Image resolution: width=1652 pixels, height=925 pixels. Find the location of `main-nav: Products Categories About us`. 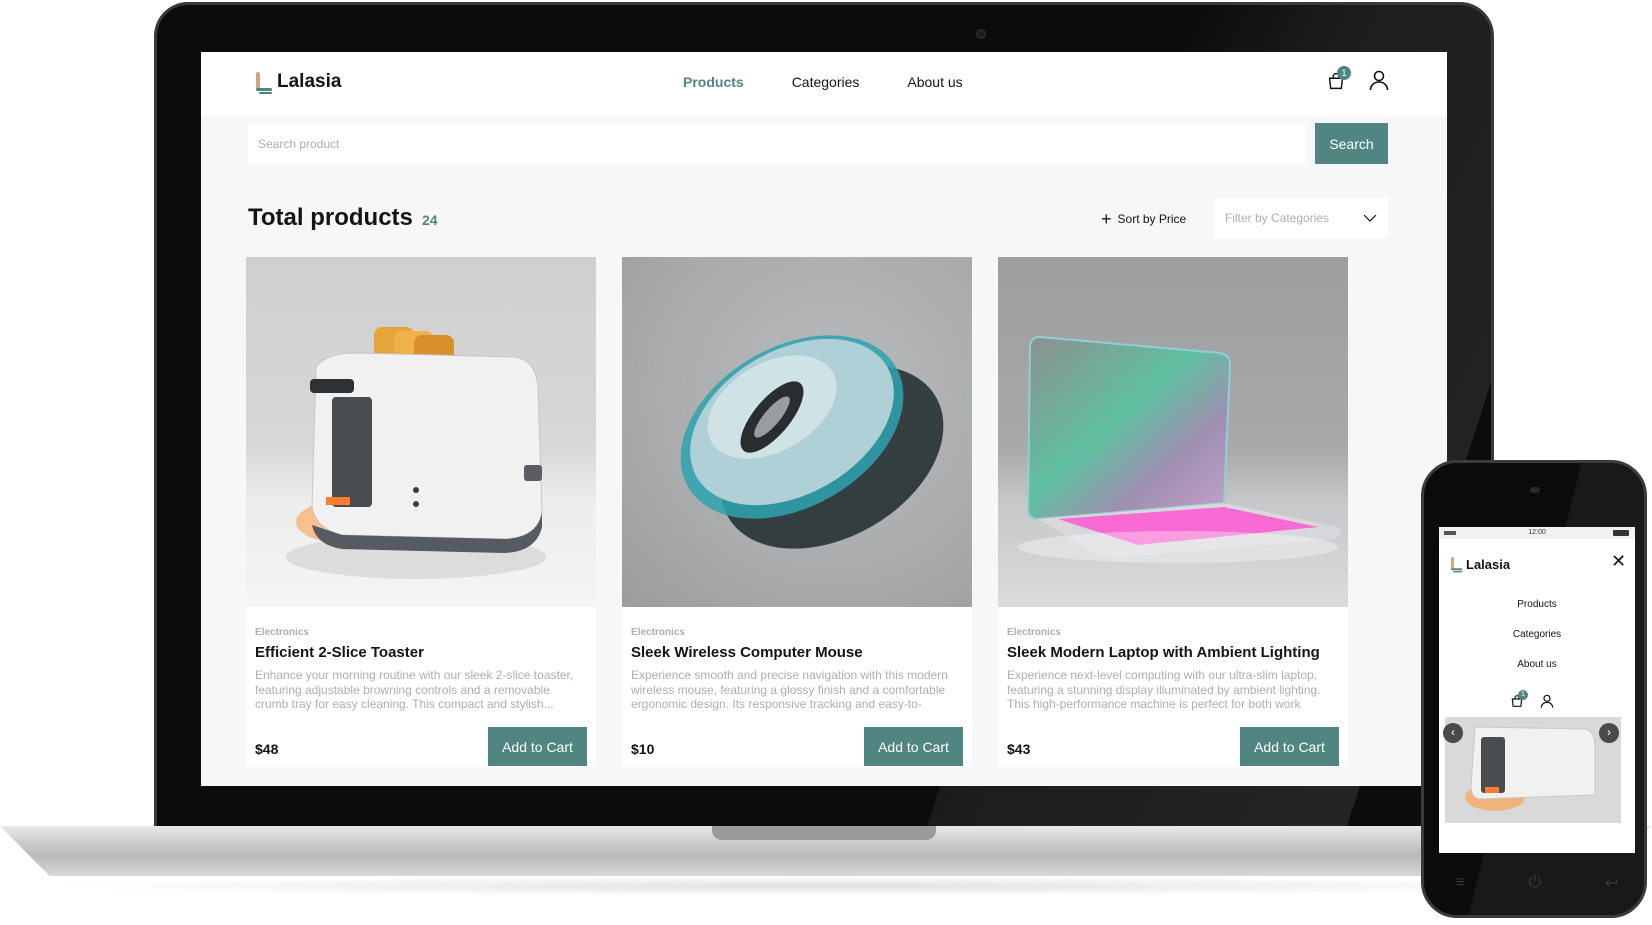

main-nav: Products Categories About us is located at coordinates (823, 82).